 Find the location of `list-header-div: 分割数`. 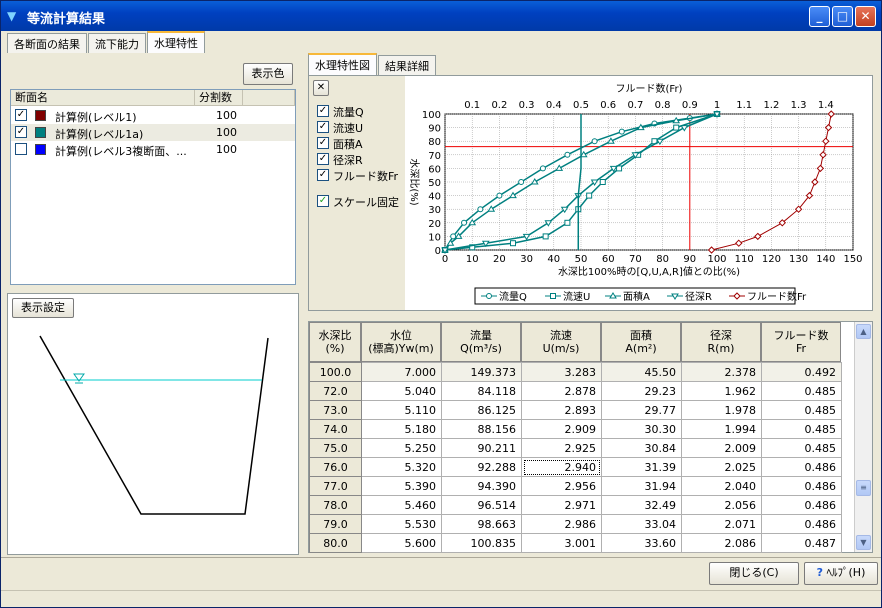

list-header-div: 分割数 is located at coordinates (219, 98).